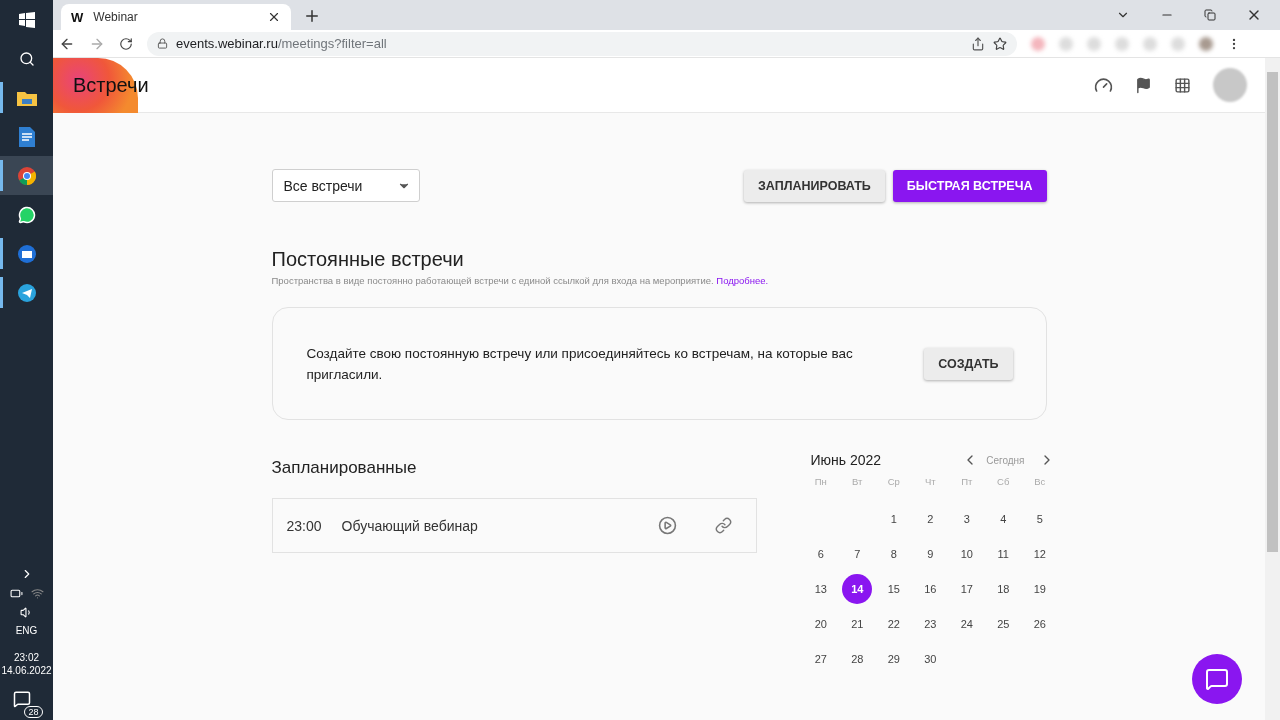  Describe the element at coordinates (26, 612) in the screenshot. I see `speaker-icon` at that location.